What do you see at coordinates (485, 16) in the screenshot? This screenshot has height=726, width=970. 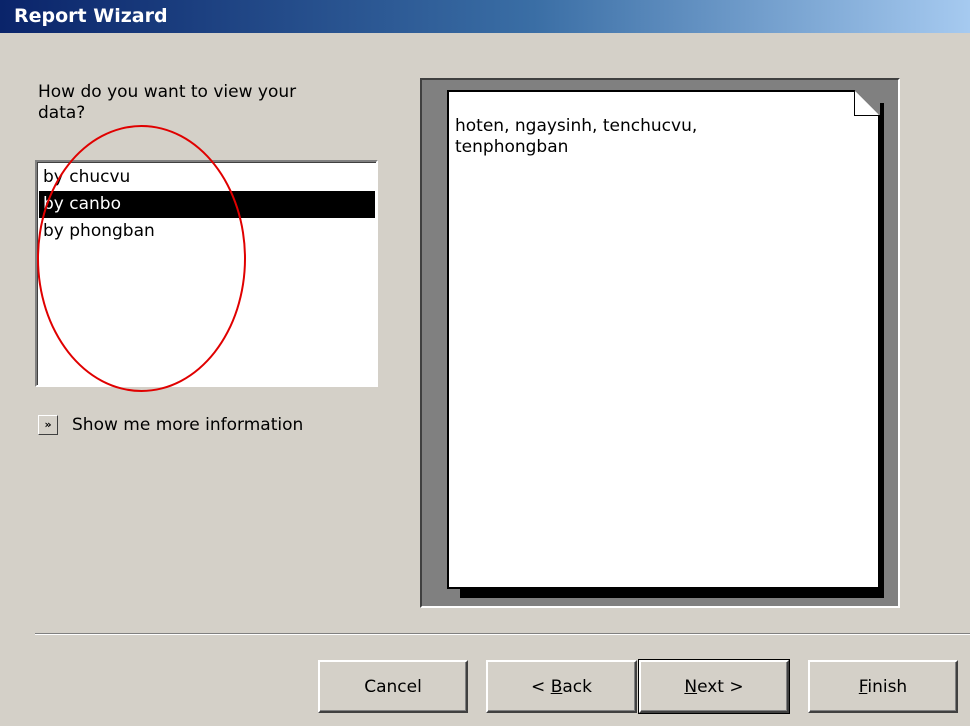 I see `title-bar: Report Wizard` at bounding box center [485, 16].